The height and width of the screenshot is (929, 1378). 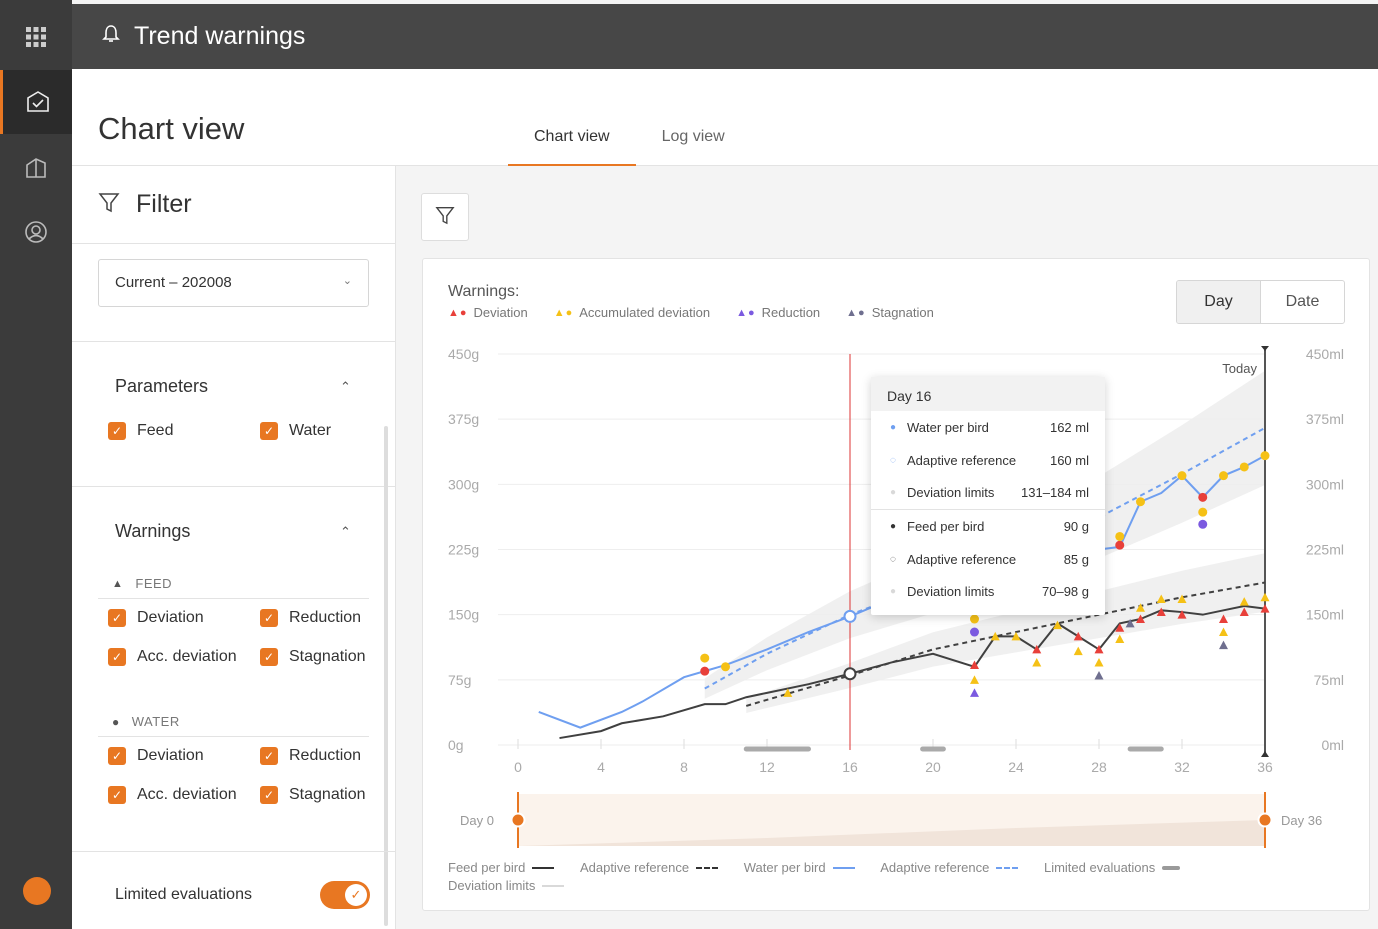 I want to click on param-water-label: Water, so click(x=310, y=430).